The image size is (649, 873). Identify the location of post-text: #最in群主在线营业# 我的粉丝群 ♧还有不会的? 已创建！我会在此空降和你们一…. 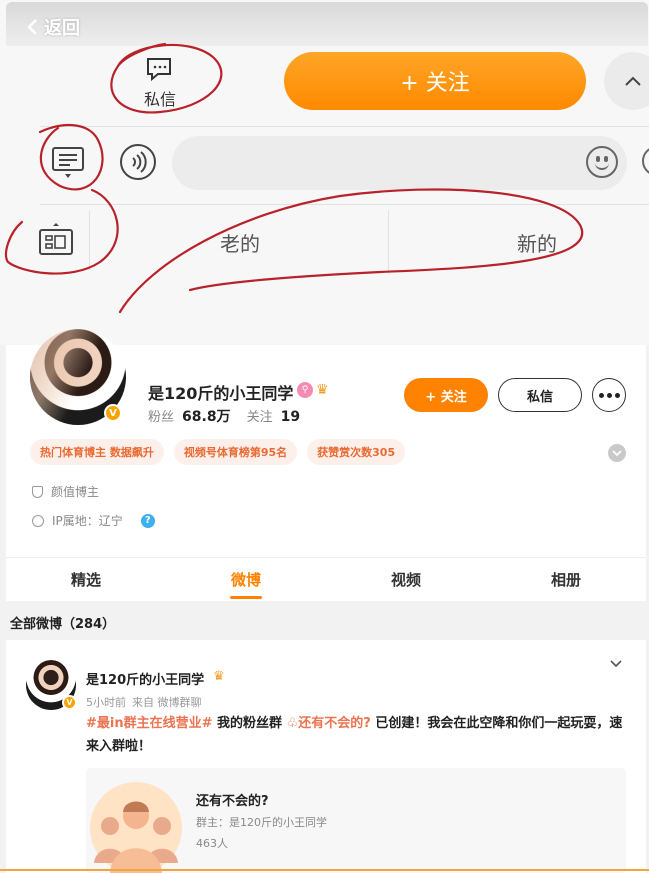
(356, 735).